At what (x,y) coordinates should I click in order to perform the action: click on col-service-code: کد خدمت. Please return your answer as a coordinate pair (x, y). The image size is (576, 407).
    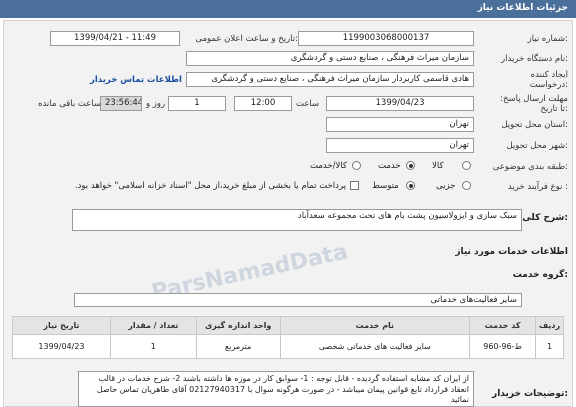
    Looking at the image, I should click on (503, 325).